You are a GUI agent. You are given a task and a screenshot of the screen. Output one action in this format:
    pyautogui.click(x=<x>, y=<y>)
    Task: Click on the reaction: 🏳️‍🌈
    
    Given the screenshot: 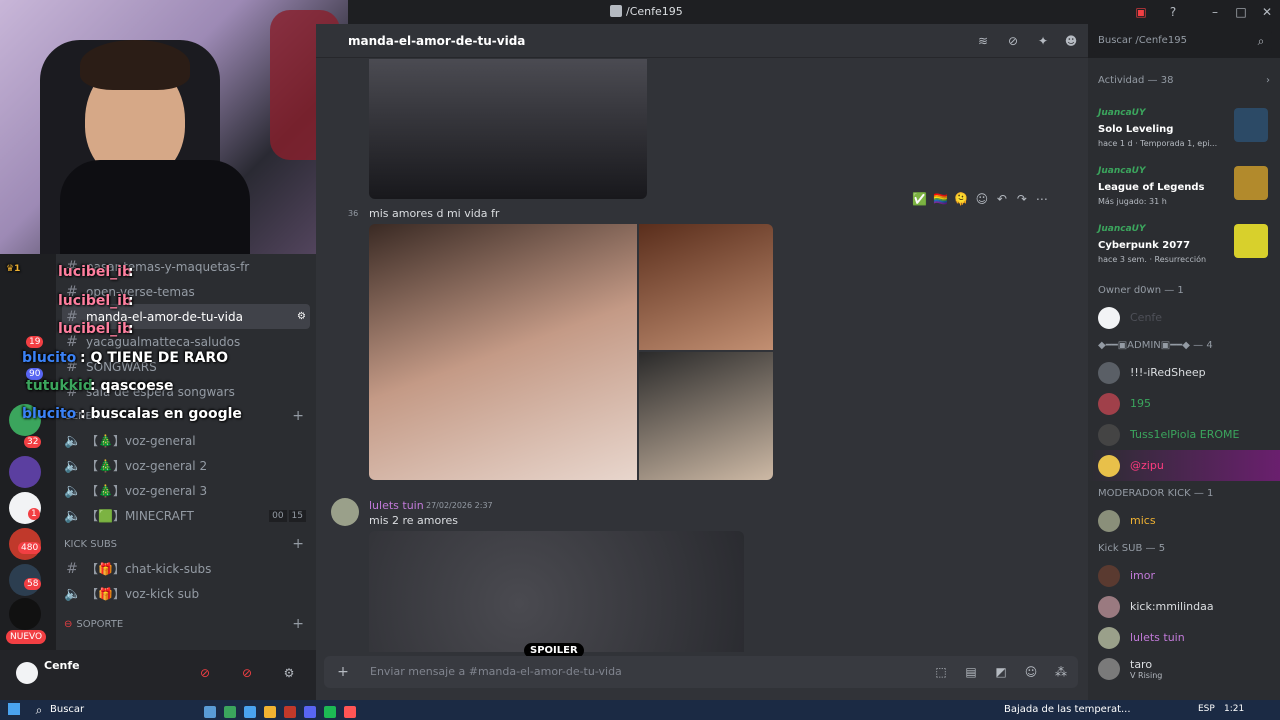 What is the action you would take?
    pyautogui.click(x=940, y=199)
    